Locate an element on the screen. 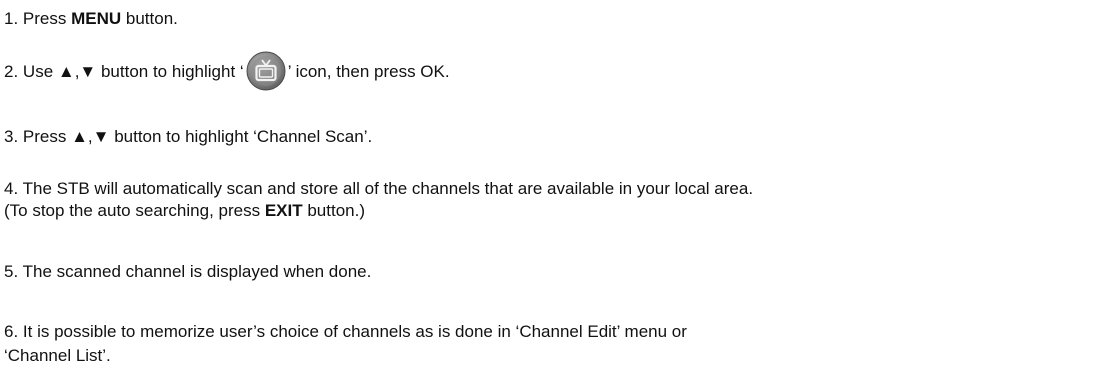  step-text: (To stop the auto searching, press is located at coordinates (134, 210).